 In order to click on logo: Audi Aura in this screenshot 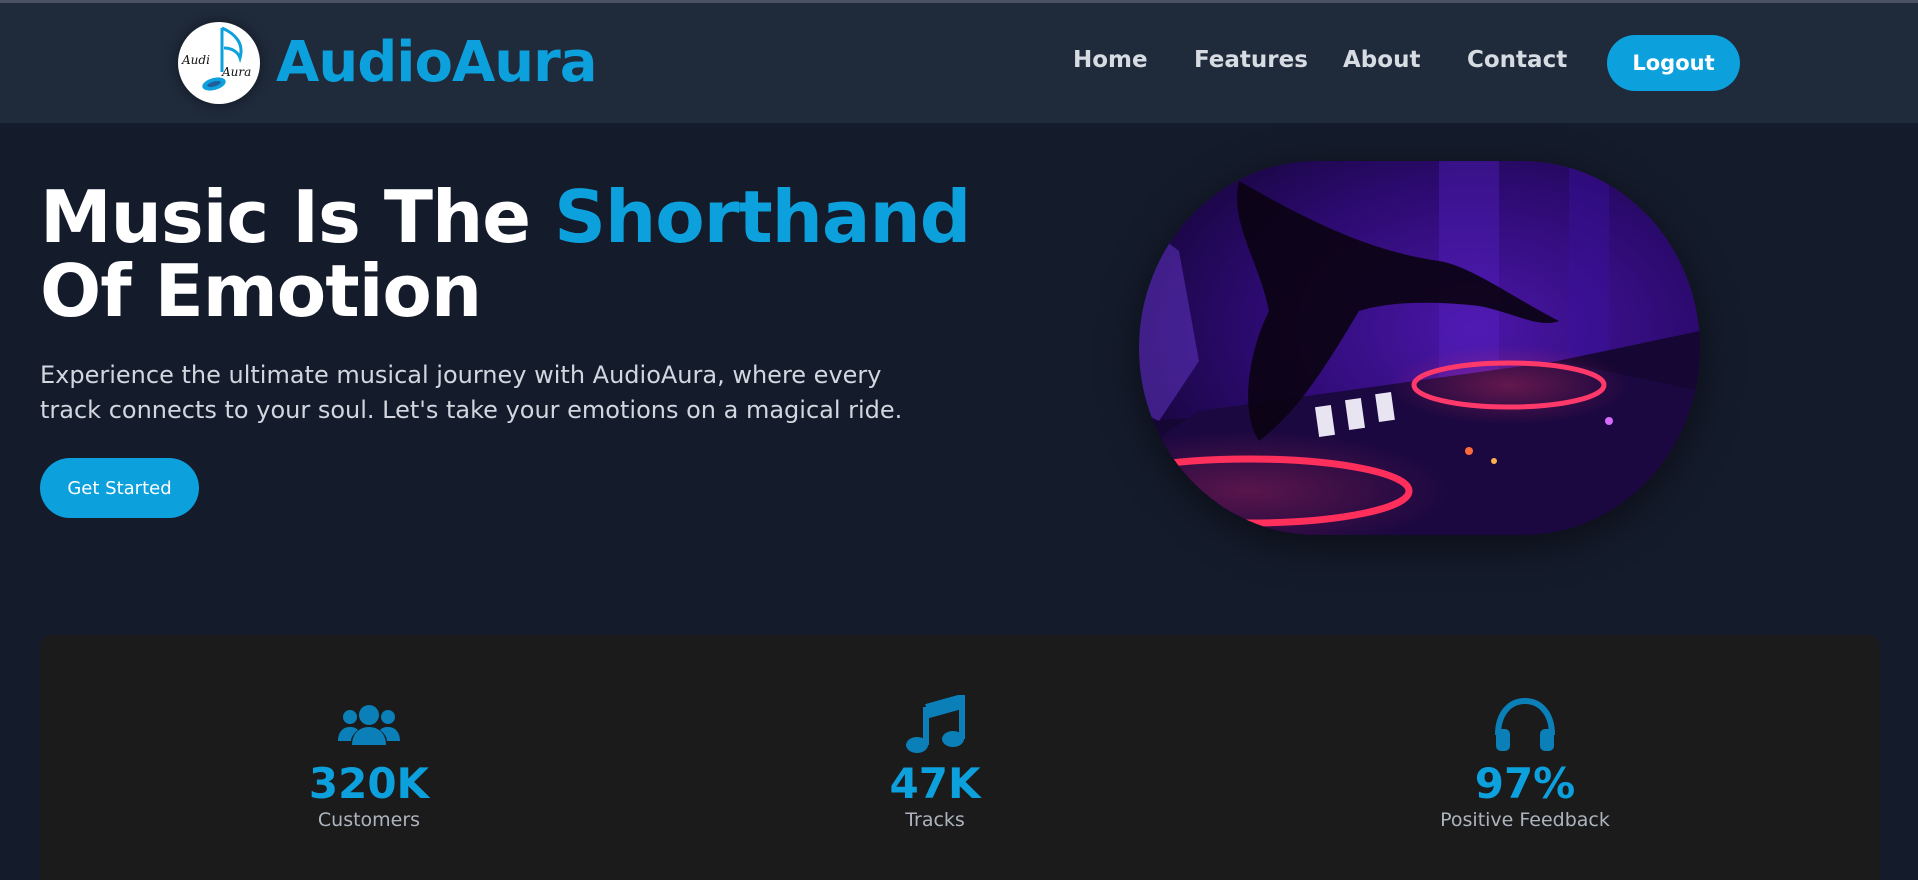, I will do `click(219, 63)`.